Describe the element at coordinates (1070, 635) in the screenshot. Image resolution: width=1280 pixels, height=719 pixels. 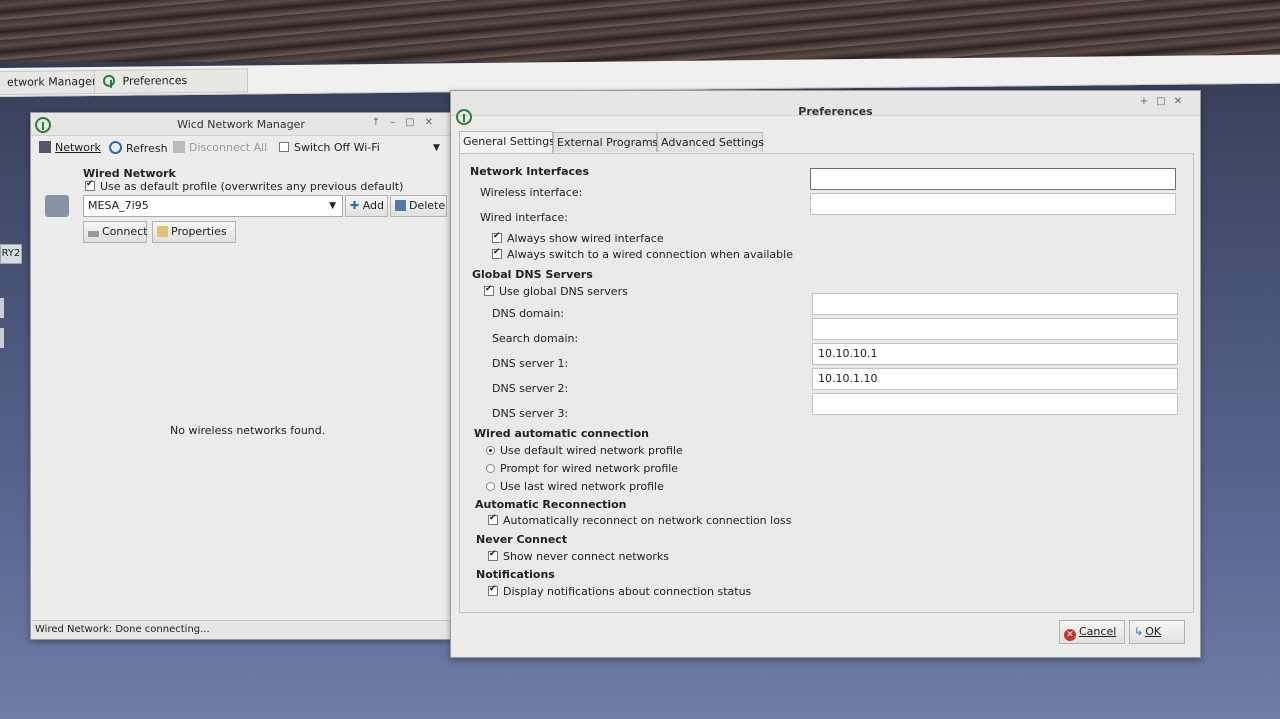
I see `cancel-icon: ✕` at that location.